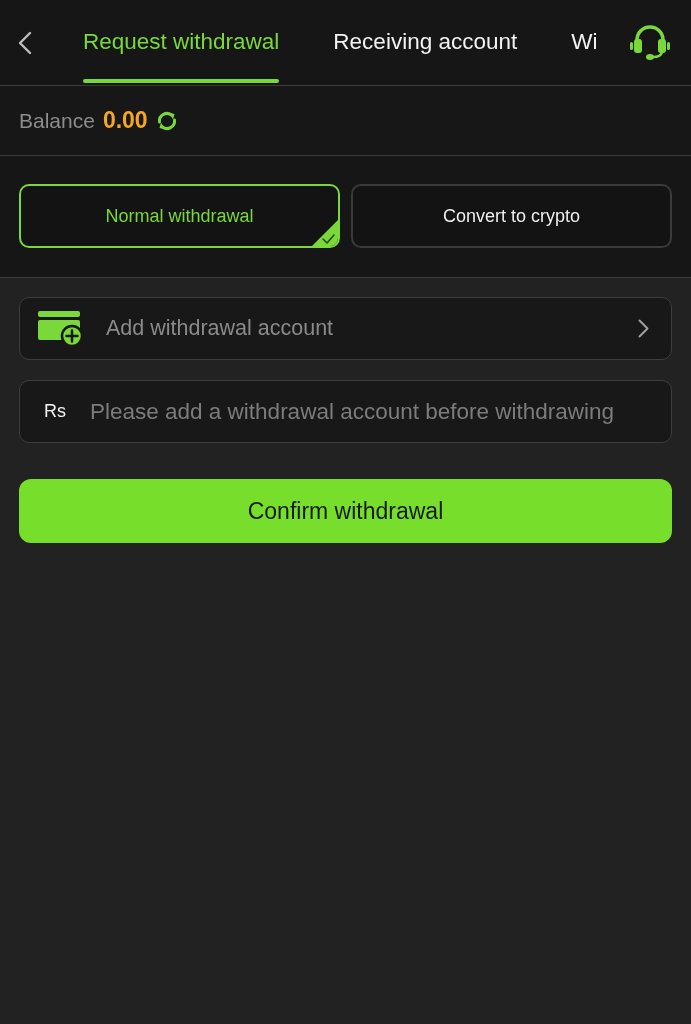  What do you see at coordinates (345, 328) in the screenshot?
I see `add-account-row: Add withdrawal account` at bounding box center [345, 328].